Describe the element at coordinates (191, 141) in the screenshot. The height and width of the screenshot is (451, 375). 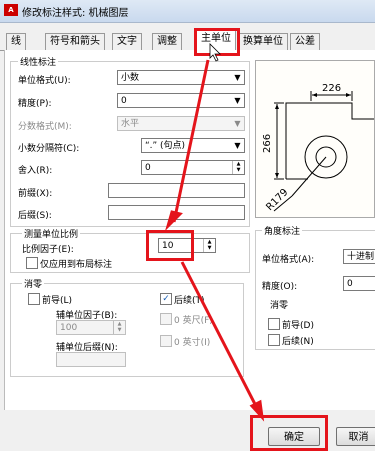
I see `arrow-to-scale-factor` at that location.